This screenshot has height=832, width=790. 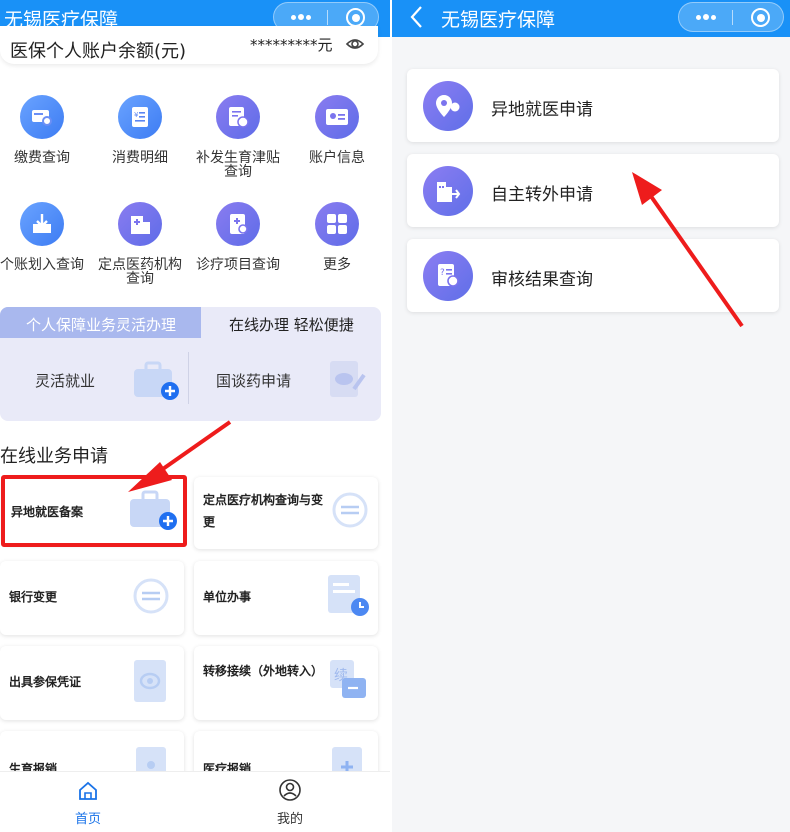 What do you see at coordinates (140, 224) in the screenshot?
I see `hospital-building-icon` at bounding box center [140, 224].